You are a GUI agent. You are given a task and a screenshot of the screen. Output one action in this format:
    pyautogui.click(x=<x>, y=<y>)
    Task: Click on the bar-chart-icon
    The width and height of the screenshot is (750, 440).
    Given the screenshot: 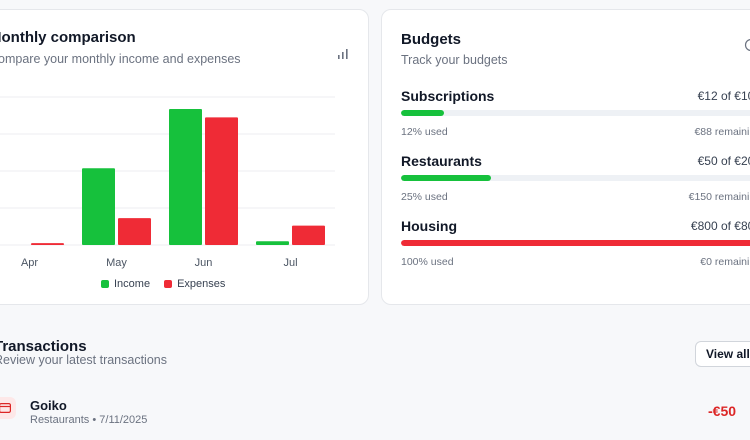 What is the action you would take?
    pyautogui.click(x=343, y=54)
    